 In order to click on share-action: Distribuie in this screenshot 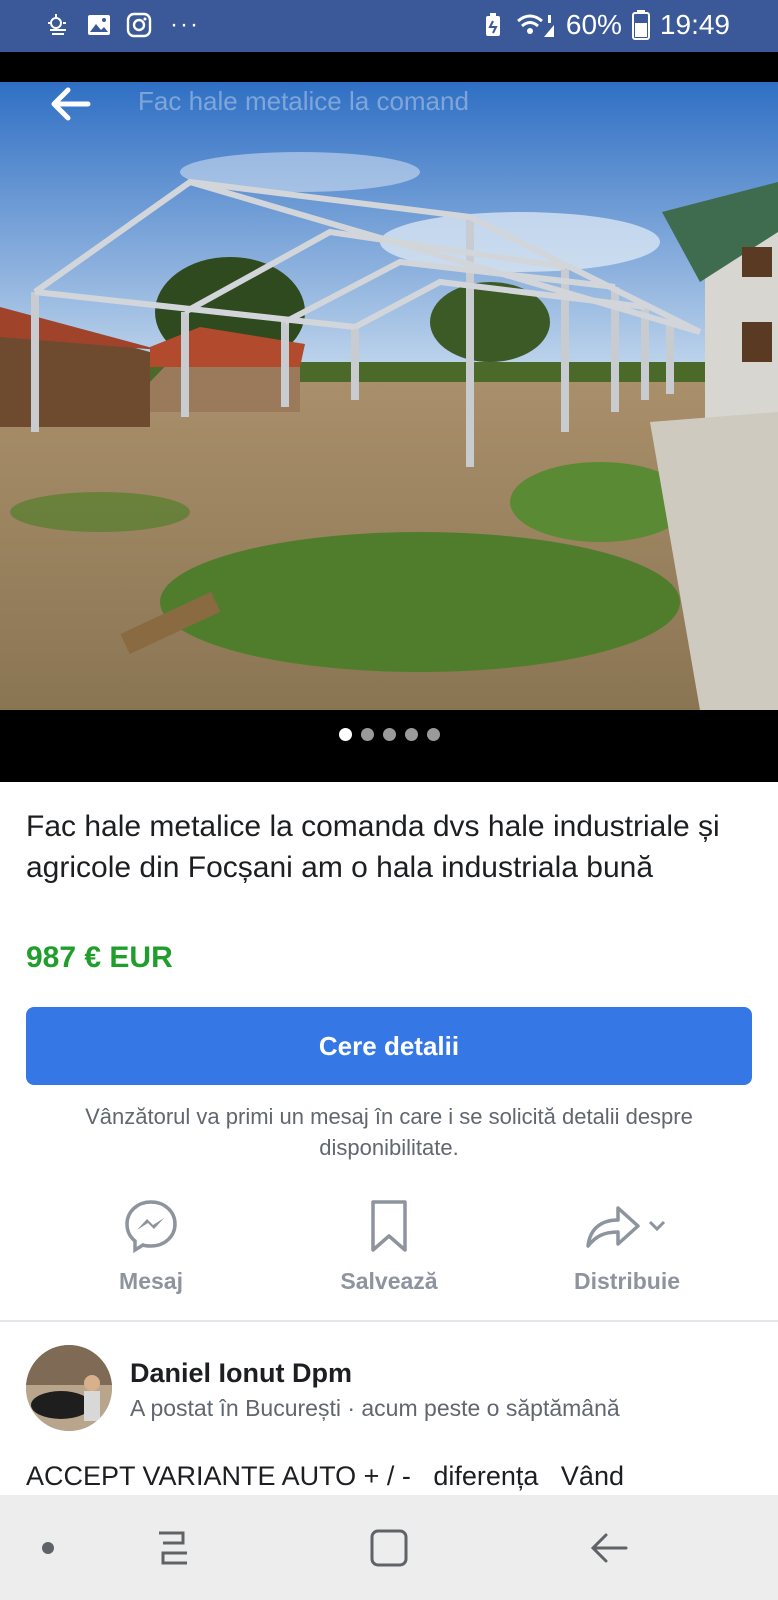, I will do `click(627, 1245)`.